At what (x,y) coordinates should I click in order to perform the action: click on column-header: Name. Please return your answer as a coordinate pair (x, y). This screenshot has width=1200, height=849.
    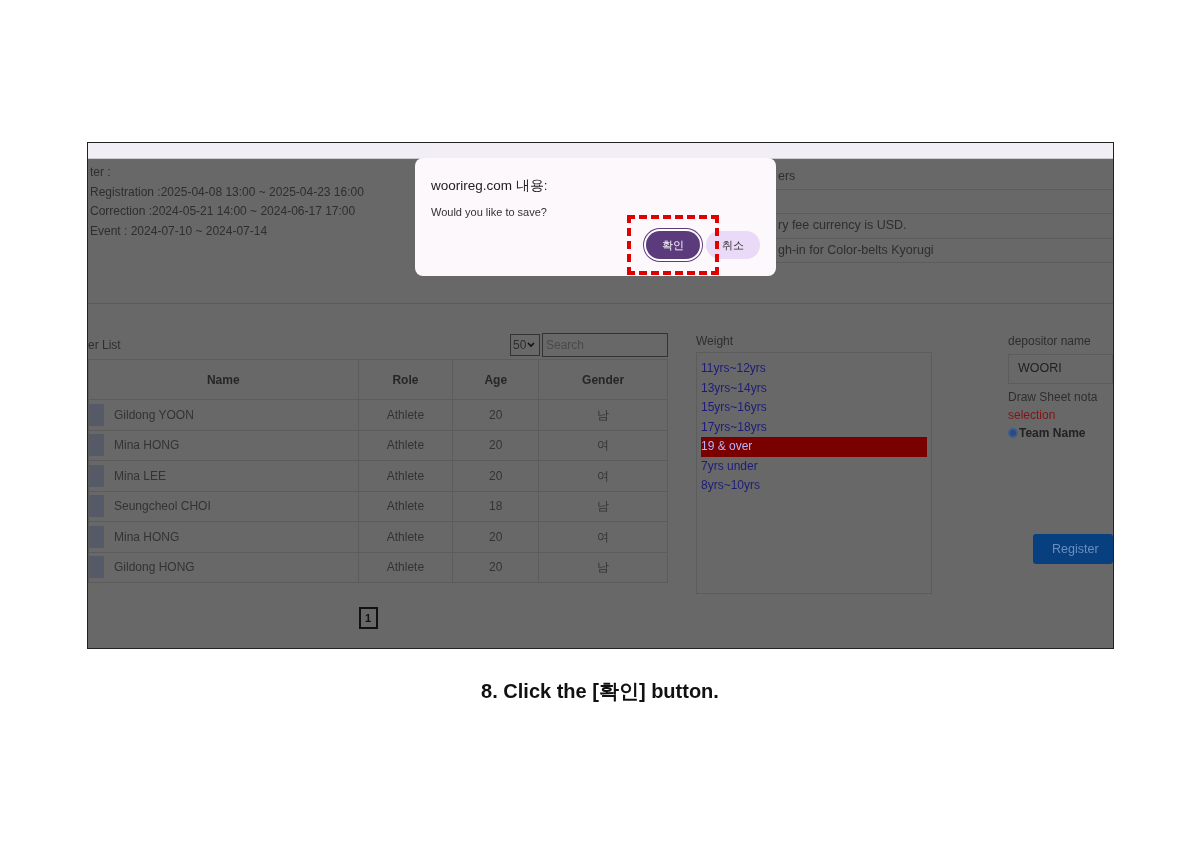
    Looking at the image, I should click on (223, 379).